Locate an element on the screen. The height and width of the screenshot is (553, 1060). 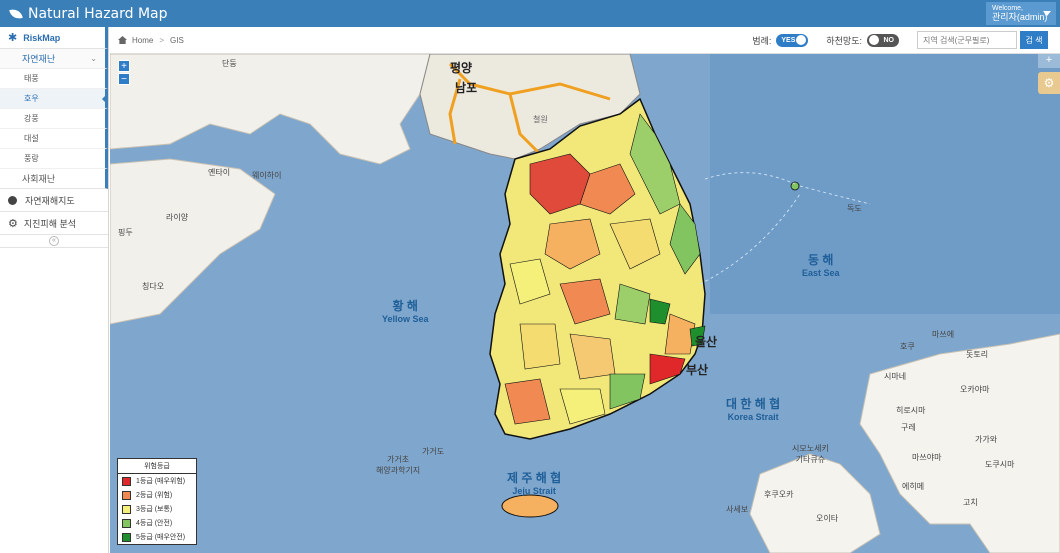
map-label: 칭다오 is located at coordinates (153, 286).